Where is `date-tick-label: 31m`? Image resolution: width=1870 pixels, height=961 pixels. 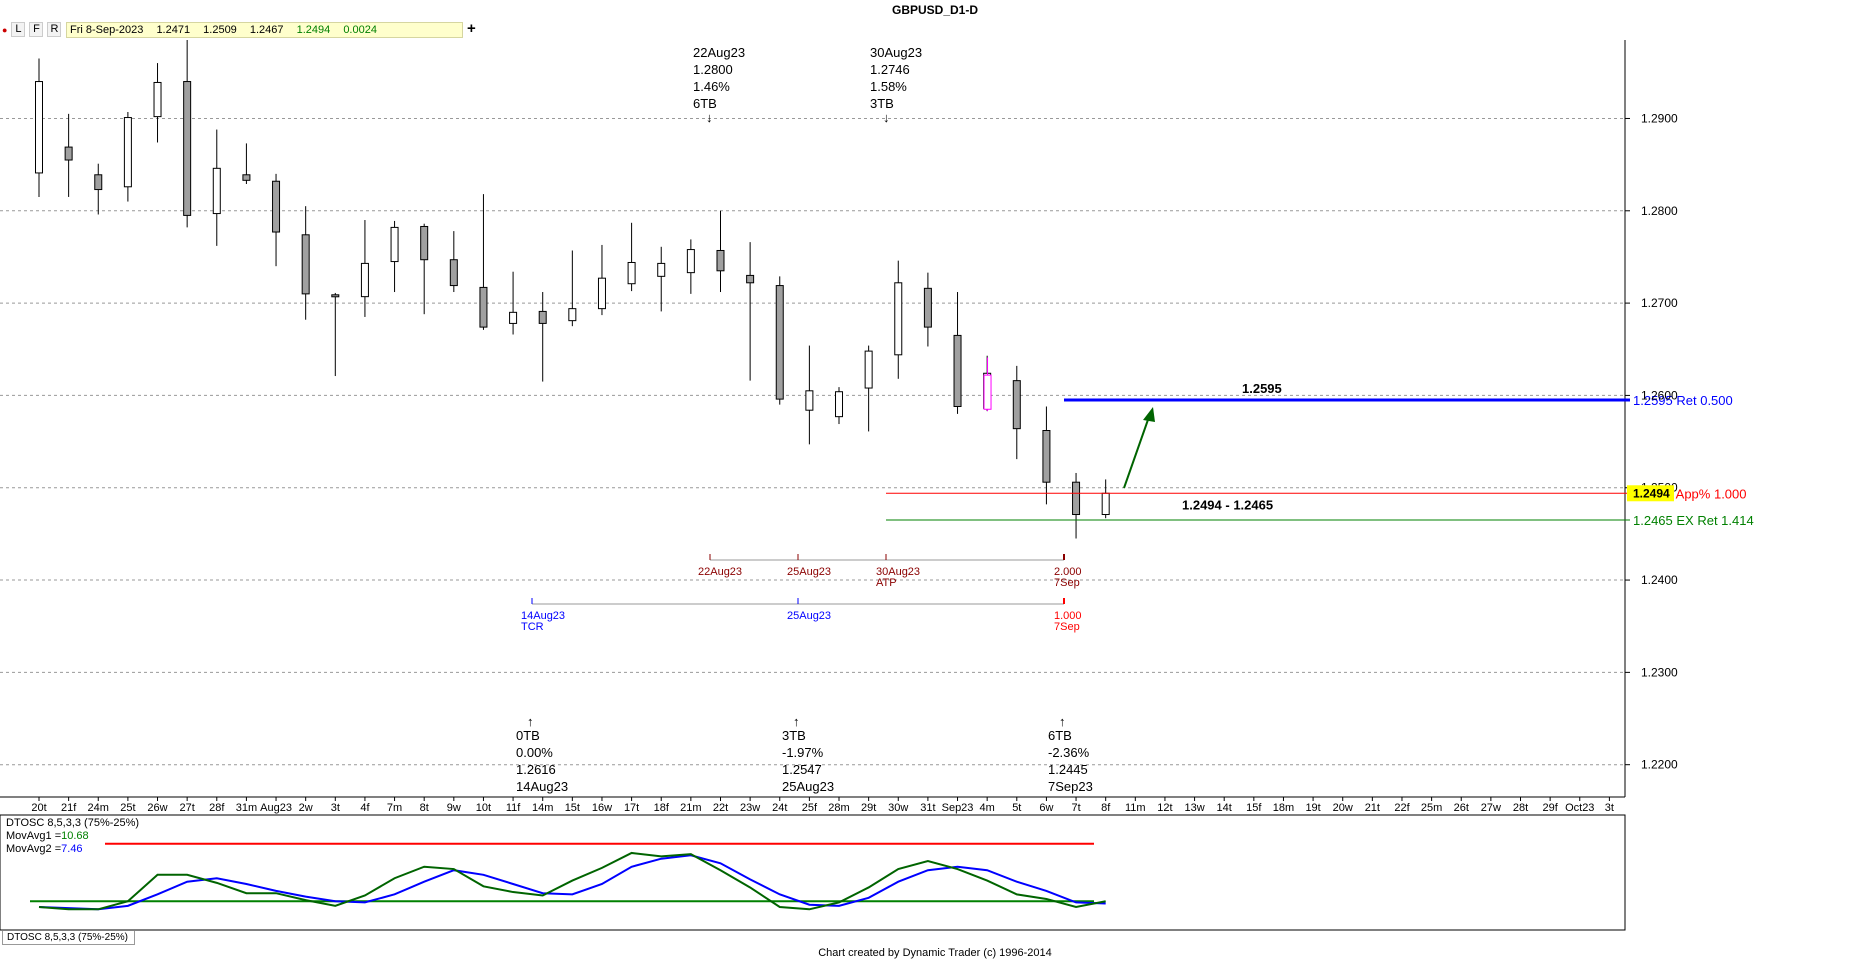 date-tick-label: 31m is located at coordinates (246, 808).